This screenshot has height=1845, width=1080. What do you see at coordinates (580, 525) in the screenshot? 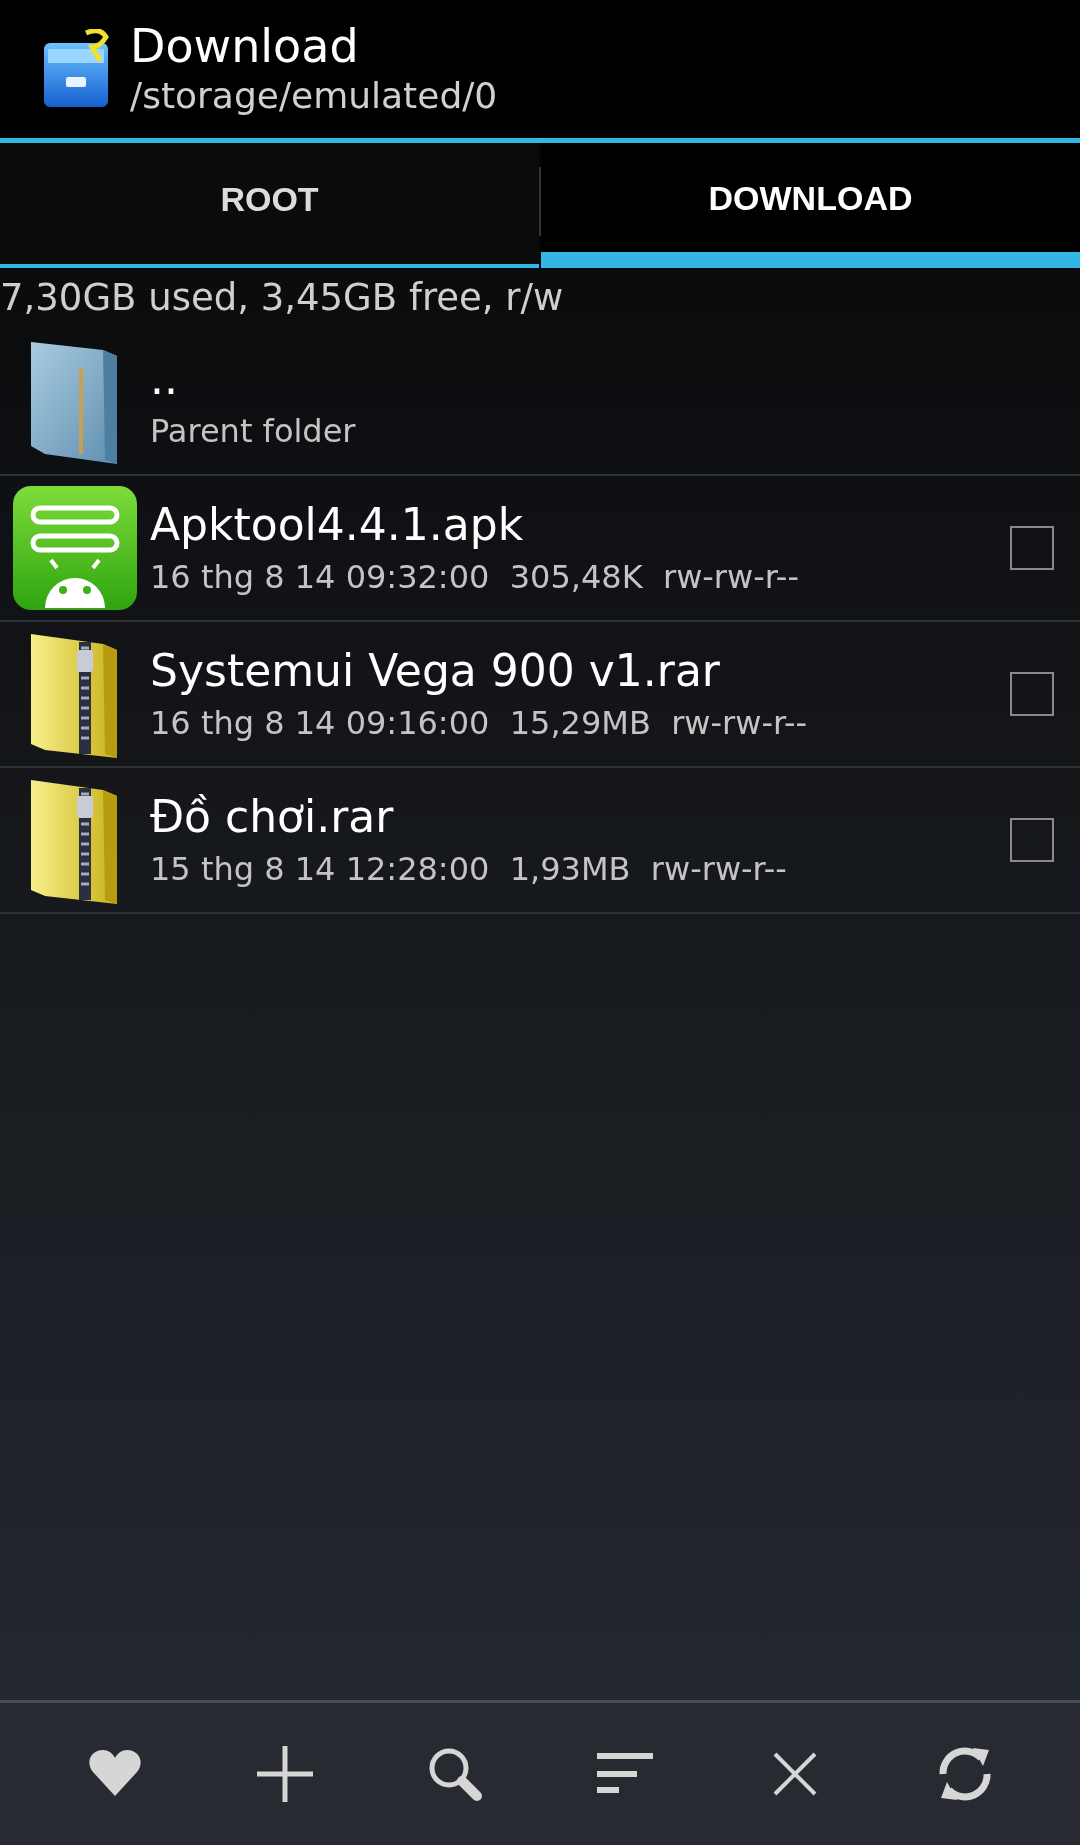
I see `file-name: Apktool4.4.1.apk` at bounding box center [580, 525].